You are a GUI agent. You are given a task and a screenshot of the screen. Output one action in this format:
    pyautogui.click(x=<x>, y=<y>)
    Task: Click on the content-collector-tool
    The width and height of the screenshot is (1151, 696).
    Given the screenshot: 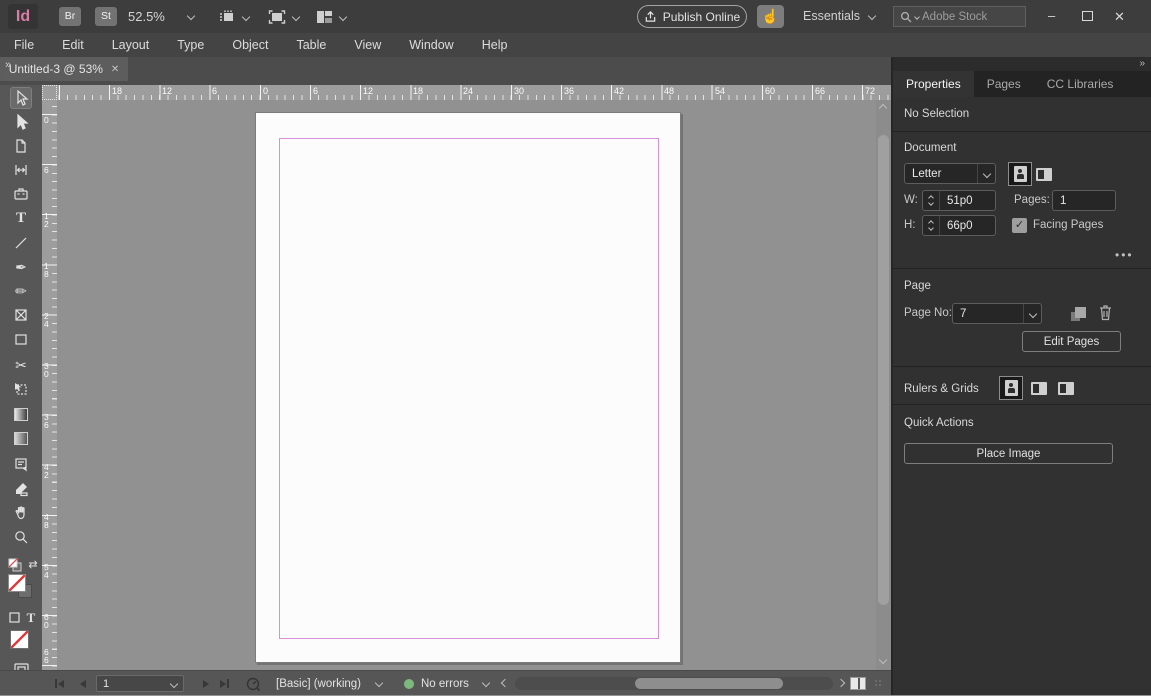 What is the action you would take?
    pyautogui.click(x=21, y=194)
    